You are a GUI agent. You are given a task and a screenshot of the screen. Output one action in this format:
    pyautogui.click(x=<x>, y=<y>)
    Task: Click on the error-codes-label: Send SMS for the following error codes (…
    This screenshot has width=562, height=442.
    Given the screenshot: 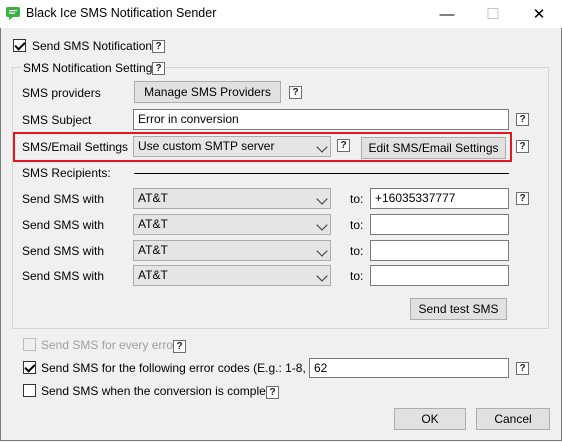 What is the action you would take?
    pyautogui.click(x=185, y=368)
    